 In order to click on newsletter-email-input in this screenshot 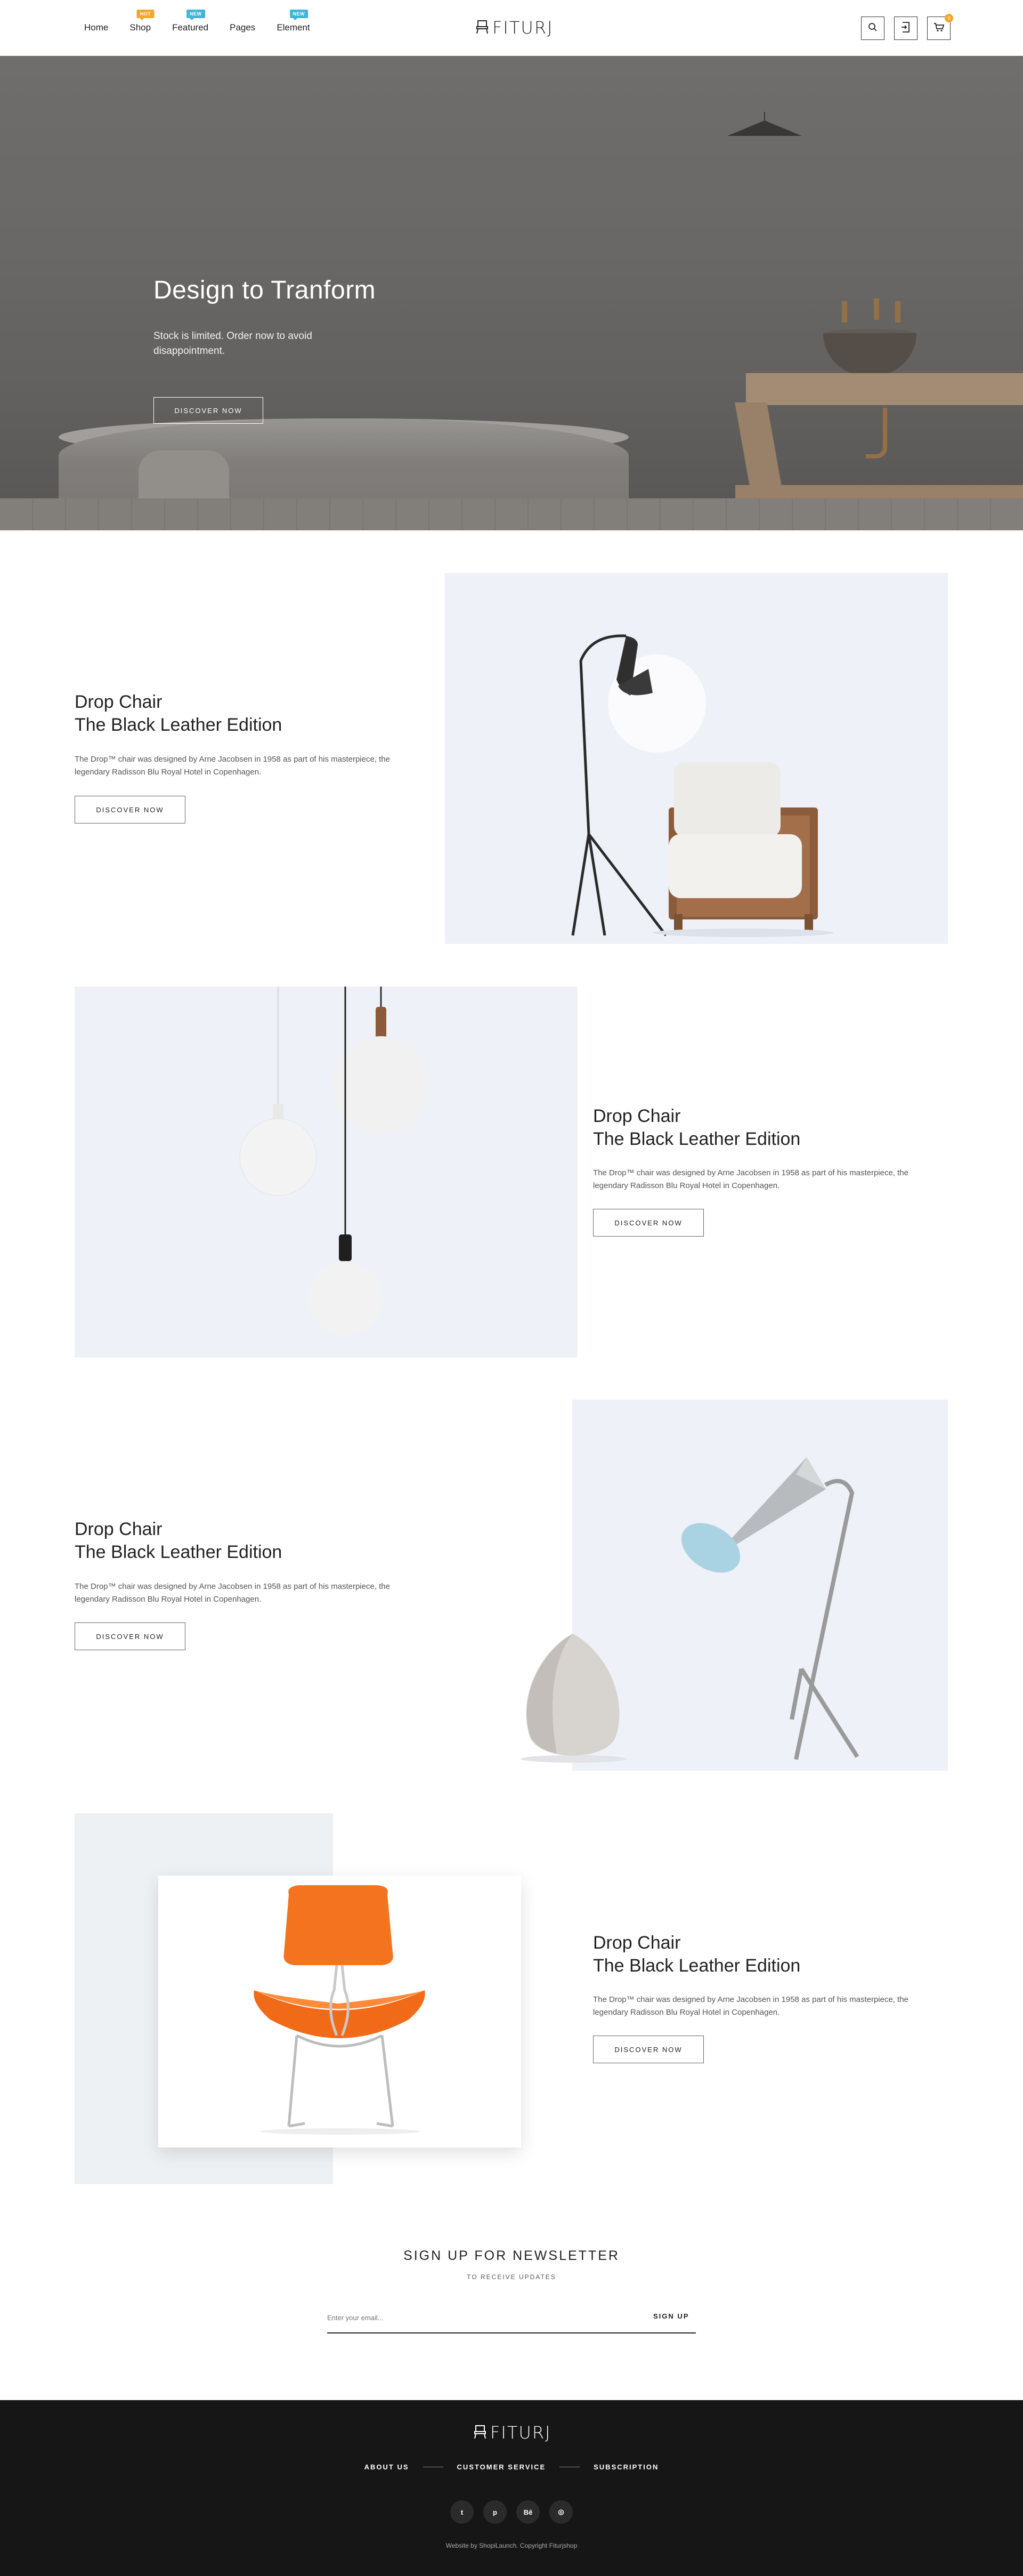, I will do `click(487, 2318)`.